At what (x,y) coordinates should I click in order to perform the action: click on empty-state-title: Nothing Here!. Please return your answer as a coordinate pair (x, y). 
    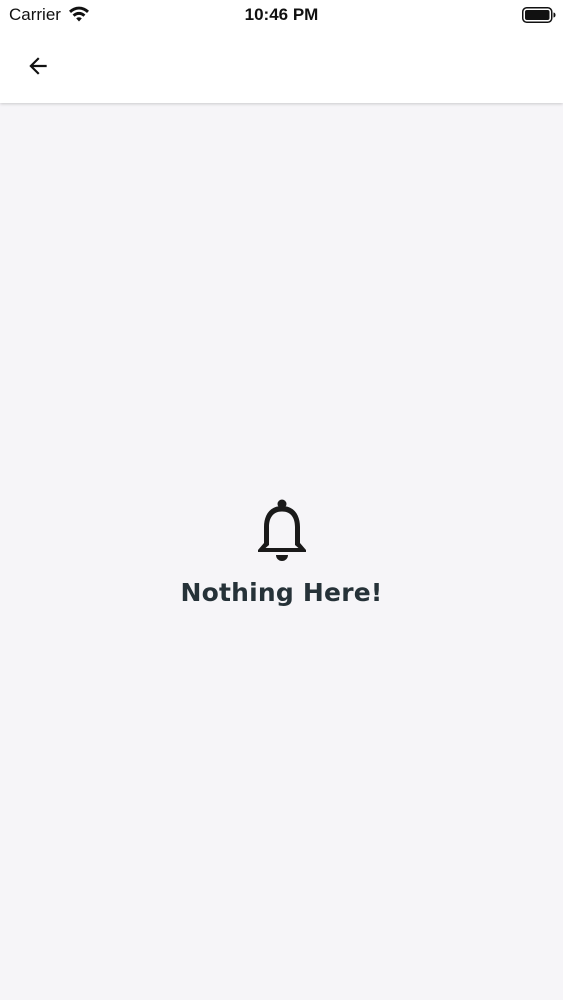
    Looking at the image, I should click on (281, 592).